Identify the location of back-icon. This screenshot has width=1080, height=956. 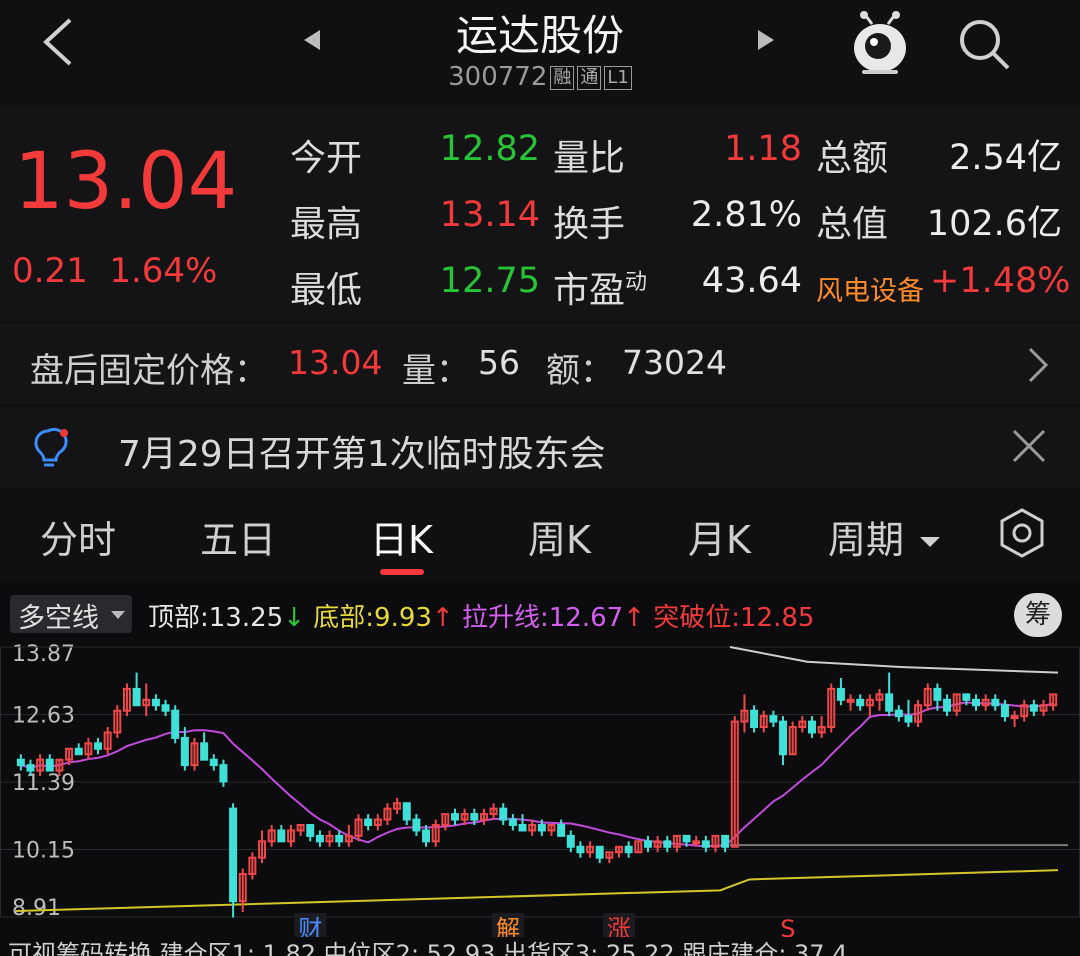
(58, 42).